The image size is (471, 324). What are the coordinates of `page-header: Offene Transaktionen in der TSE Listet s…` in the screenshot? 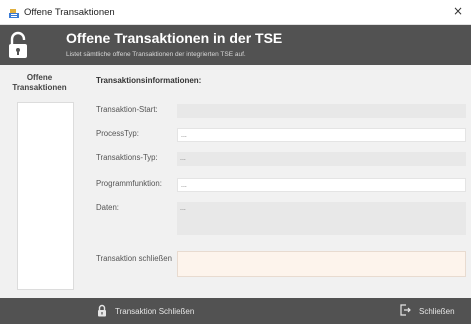 It's located at (235, 45).